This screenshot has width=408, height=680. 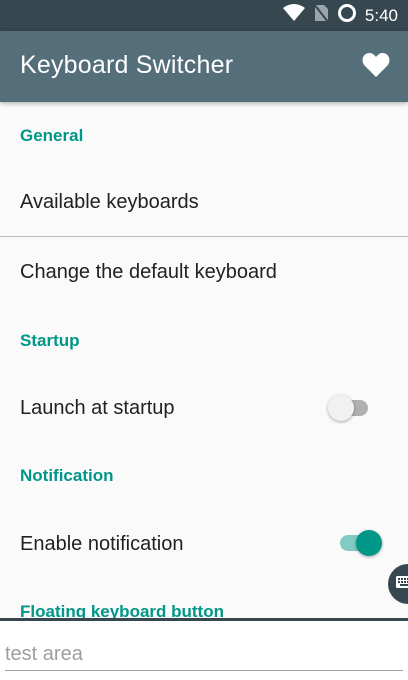 I want to click on pref-enable-notification: Enable notification, so click(x=204, y=544).